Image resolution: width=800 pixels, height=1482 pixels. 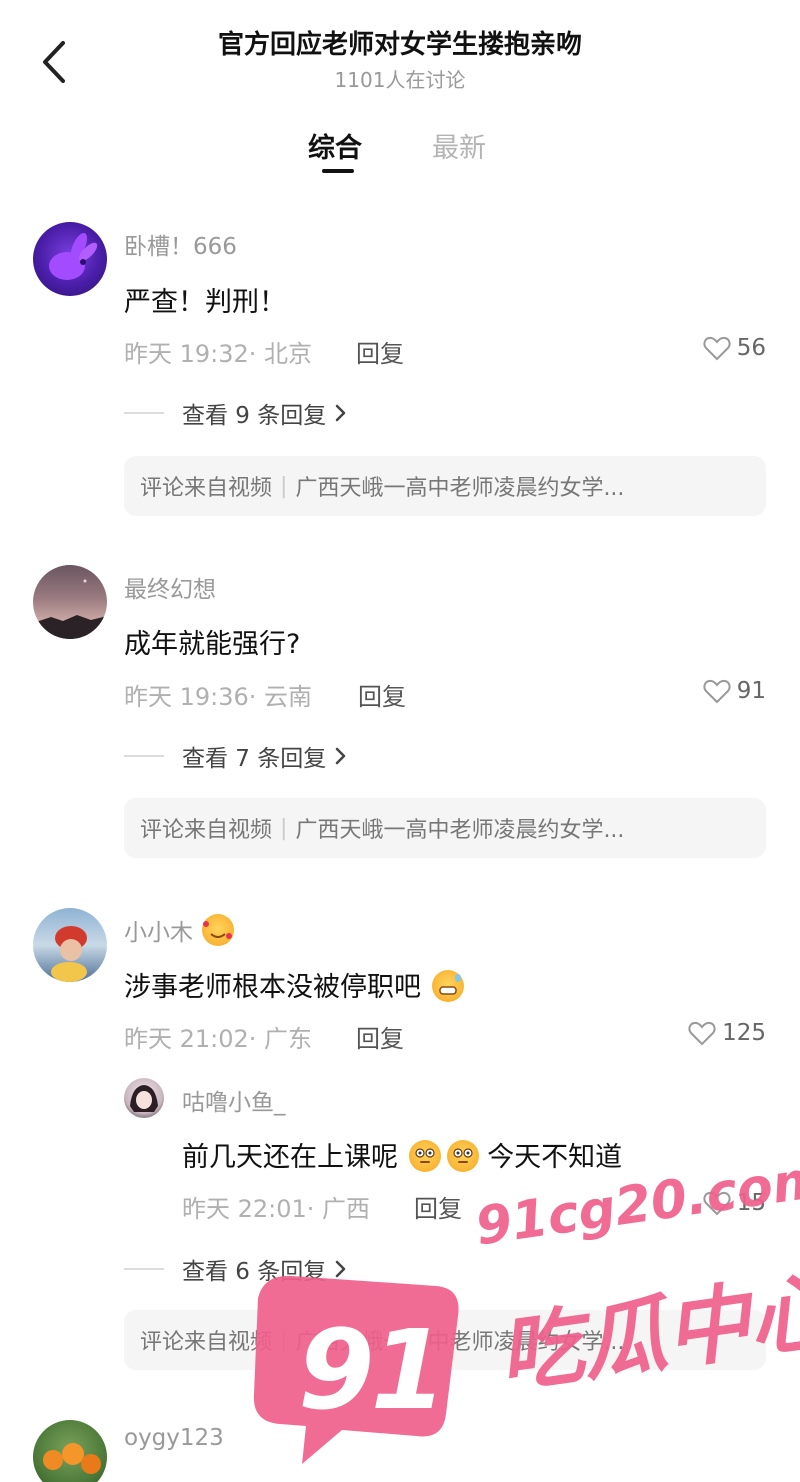 I want to click on grinning-sweat-emoji-icon, so click(x=447, y=986).